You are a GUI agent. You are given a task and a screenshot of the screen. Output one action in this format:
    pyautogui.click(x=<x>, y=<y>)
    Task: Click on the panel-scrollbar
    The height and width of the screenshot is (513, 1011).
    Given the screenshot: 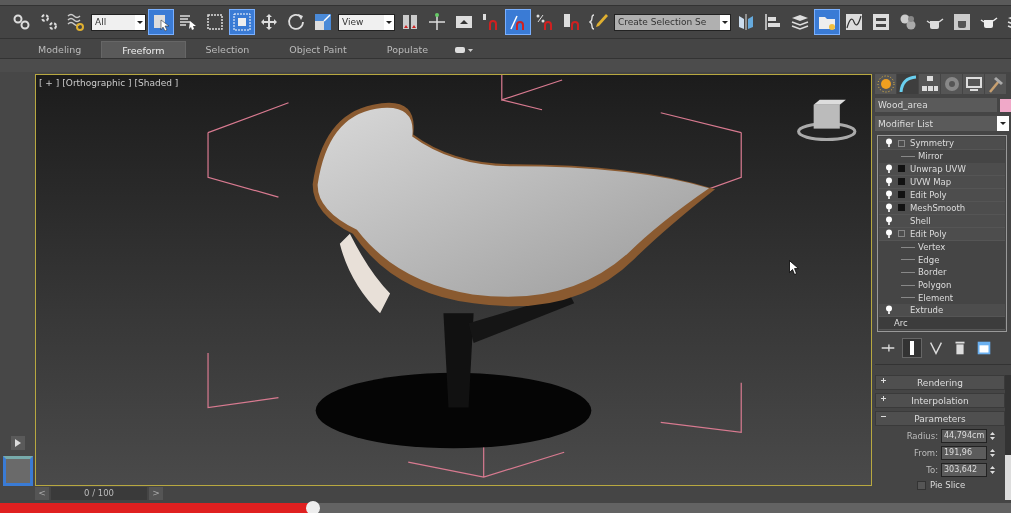 What is the action you would take?
    pyautogui.click(x=1008, y=437)
    